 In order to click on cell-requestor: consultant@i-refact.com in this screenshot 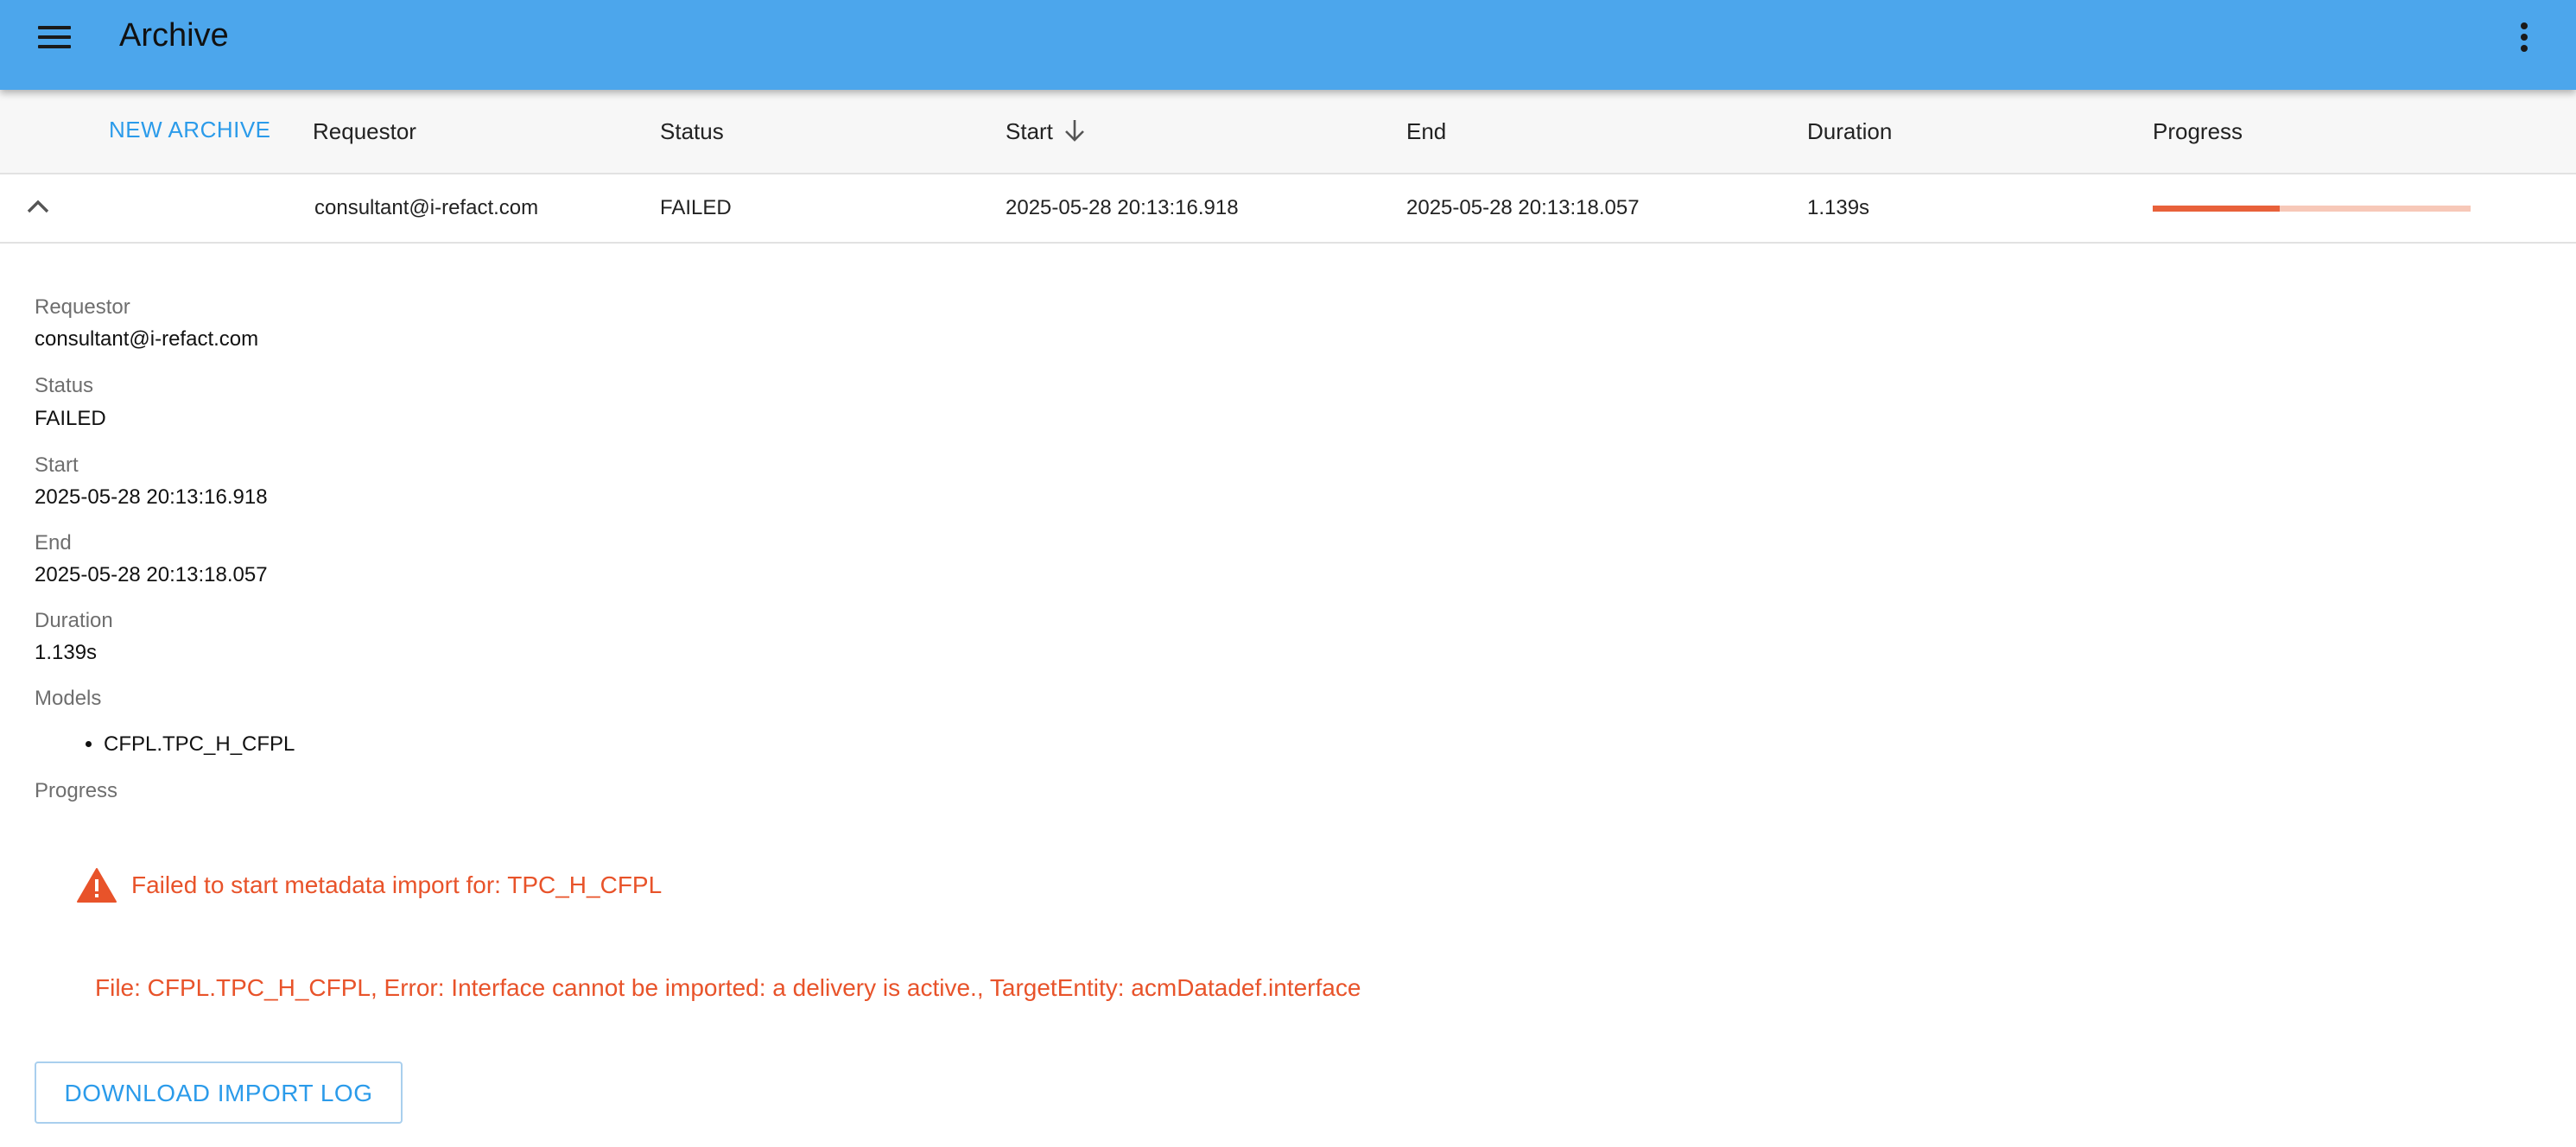, I will do `click(426, 207)`.